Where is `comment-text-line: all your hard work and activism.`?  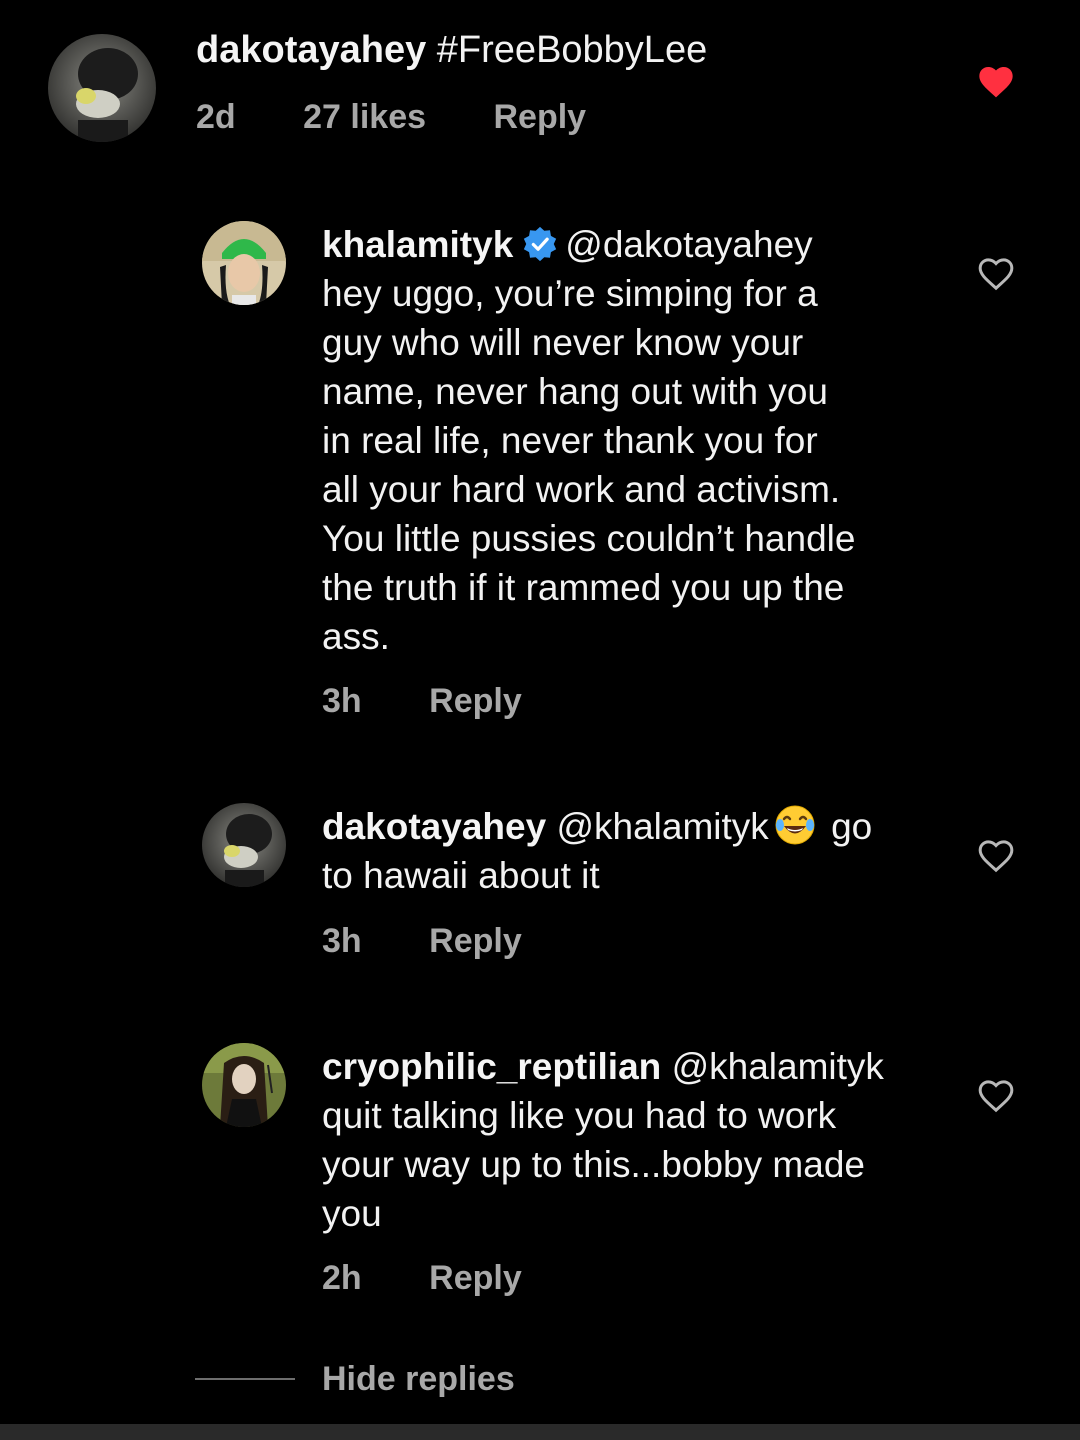 comment-text-line: all your hard work and activism. is located at coordinates (581, 489).